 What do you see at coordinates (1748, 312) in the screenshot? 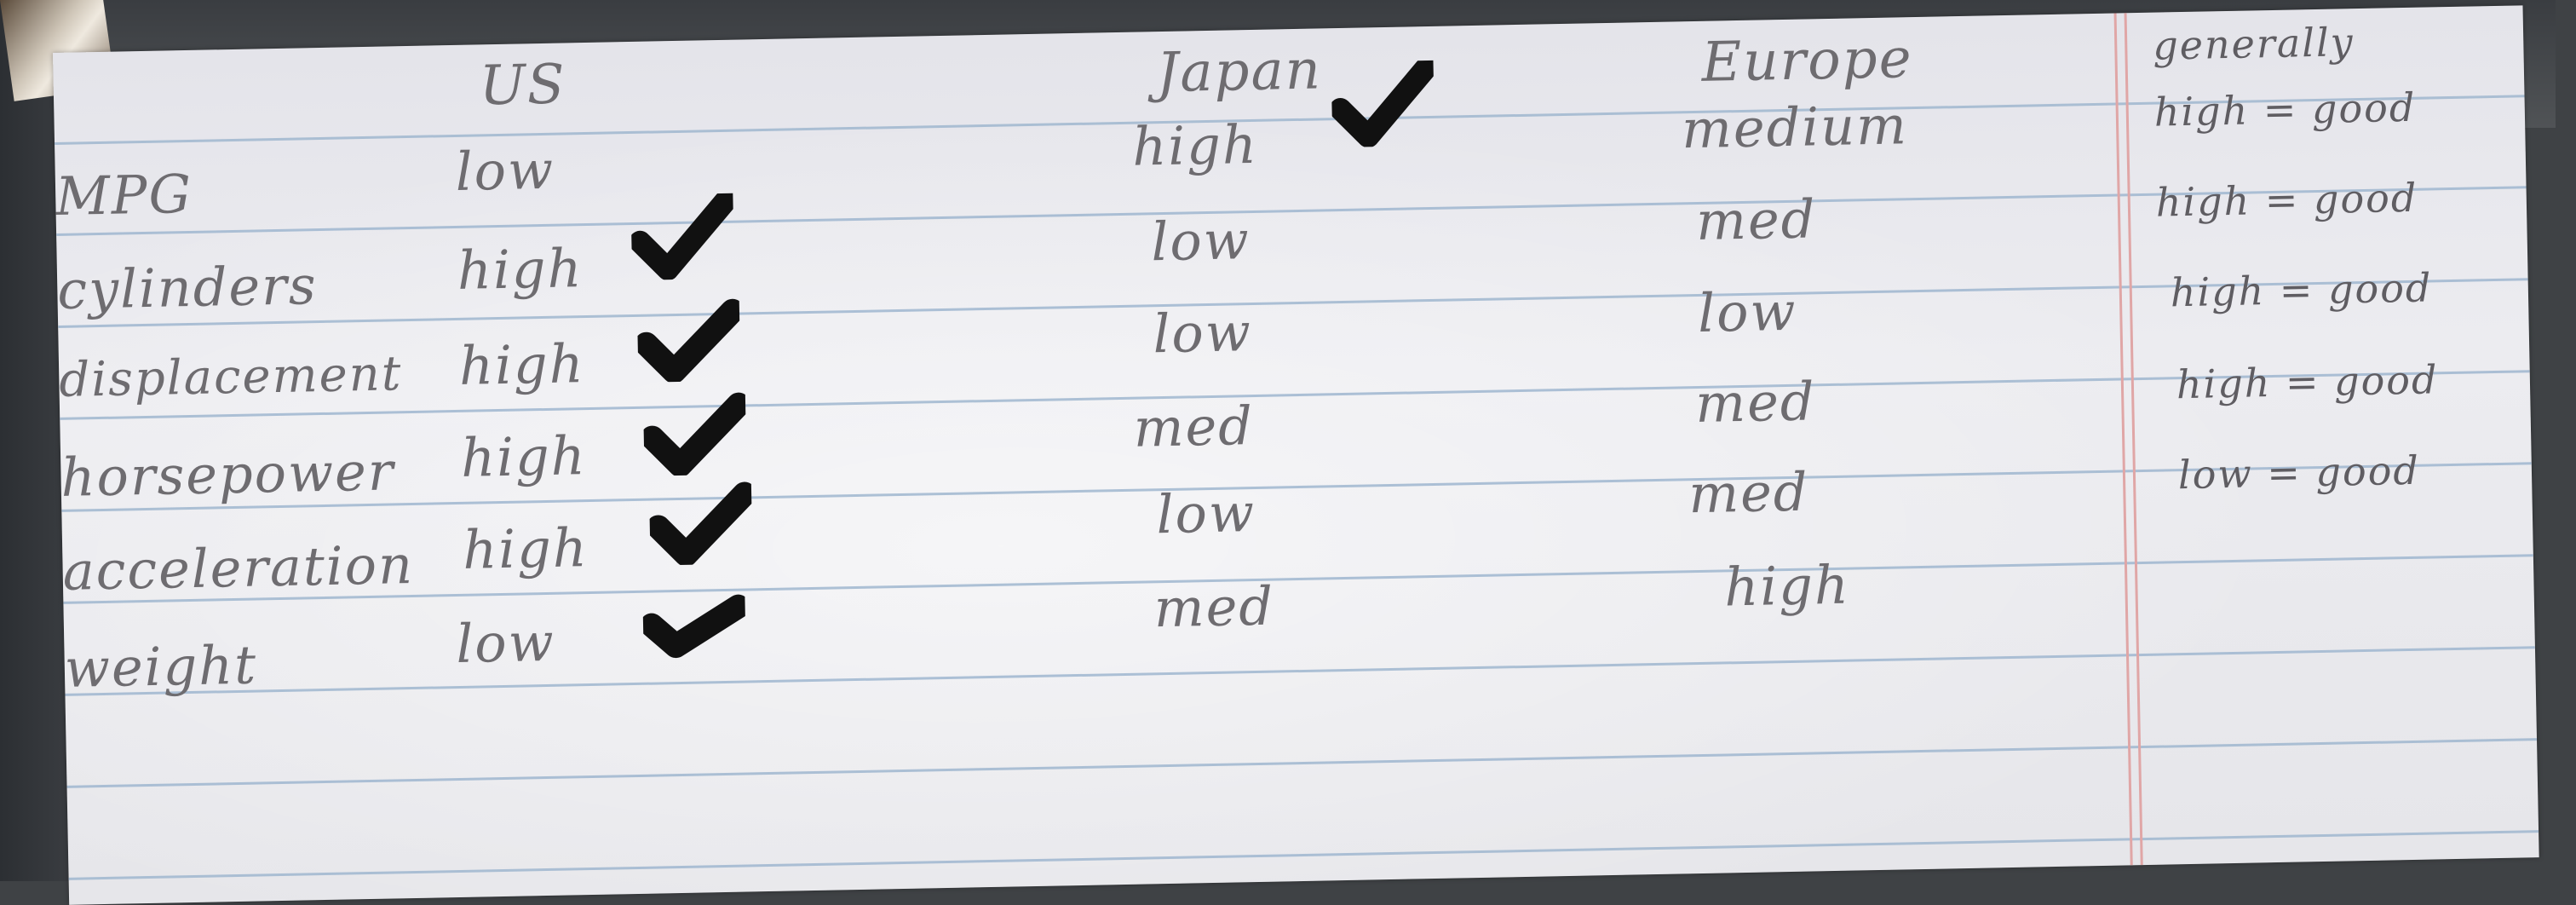
I see `cell-europe: low` at bounding box center [1748, 312].